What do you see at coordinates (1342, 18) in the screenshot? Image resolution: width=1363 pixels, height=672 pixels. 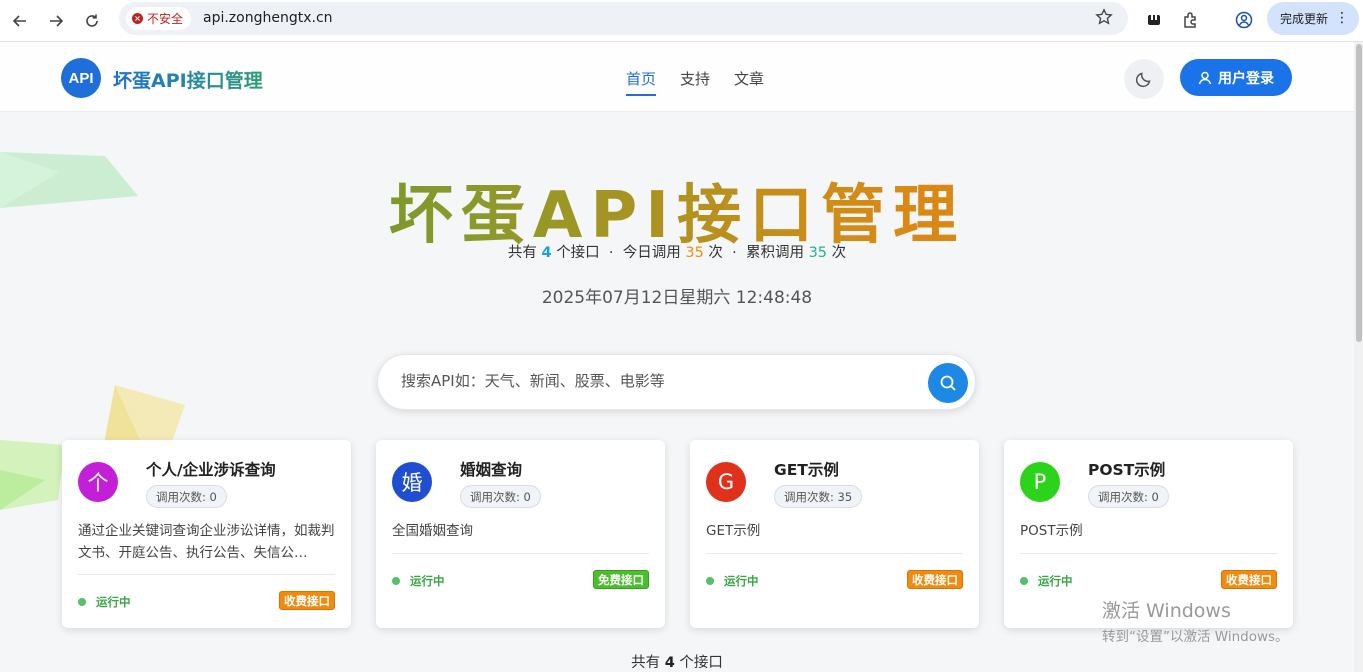 I see `menu-kebab-icon: ⋮` at bounding box center [1342, 18].